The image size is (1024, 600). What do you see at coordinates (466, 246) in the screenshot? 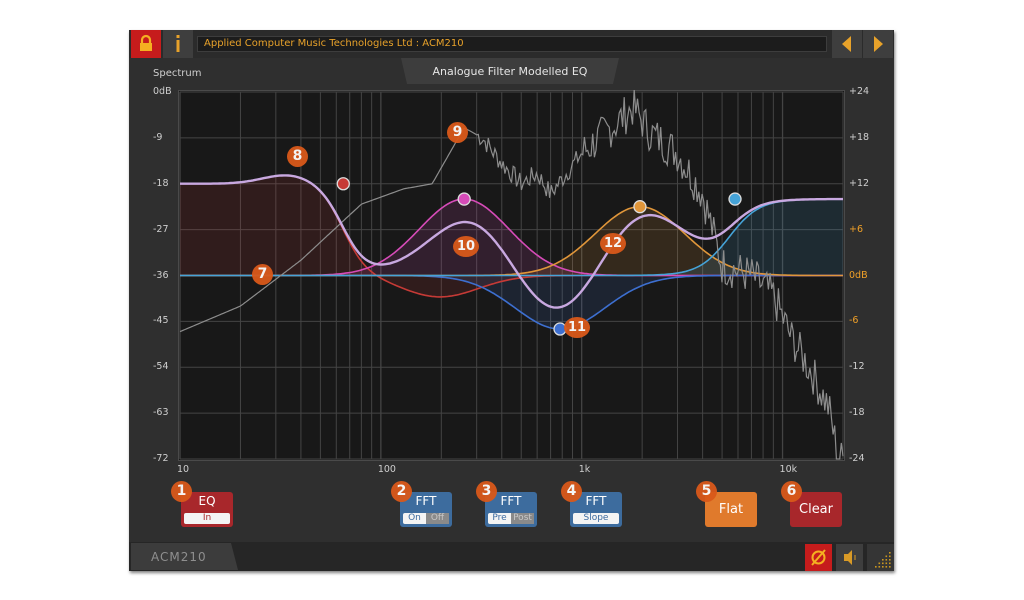
I see `annotation-badge-10: 10` at bounding box center [466, 246].